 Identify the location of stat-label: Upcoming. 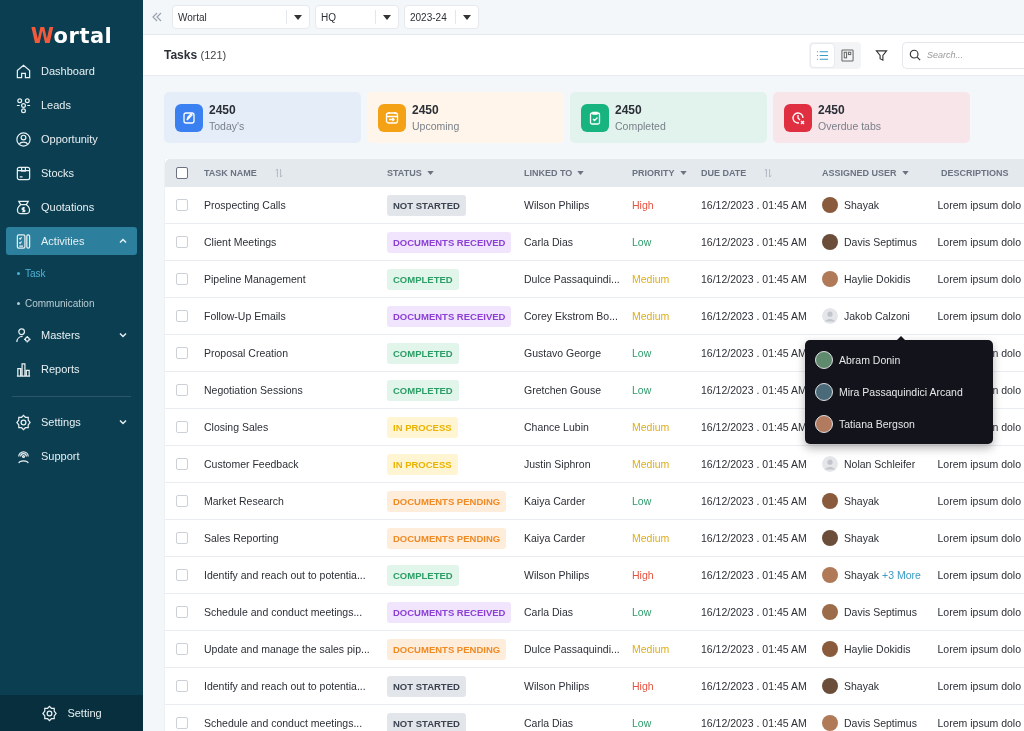
(436, 126).